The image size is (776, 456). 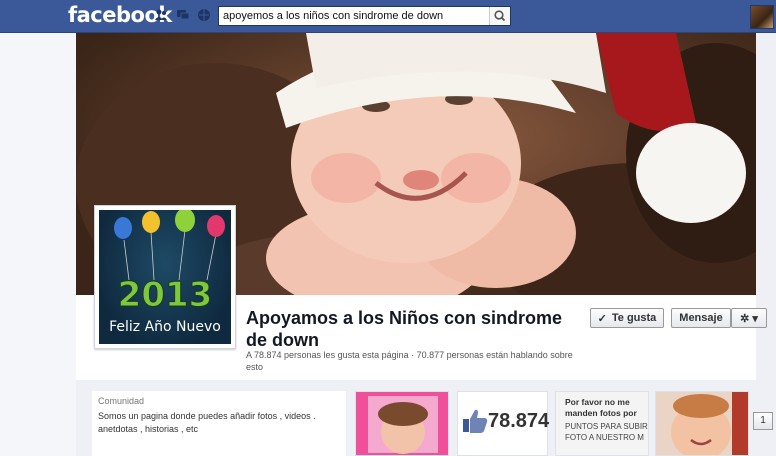 I want to click on profile-image: 2013 Feliz Año Nuevo, so click(x=165, y=277).